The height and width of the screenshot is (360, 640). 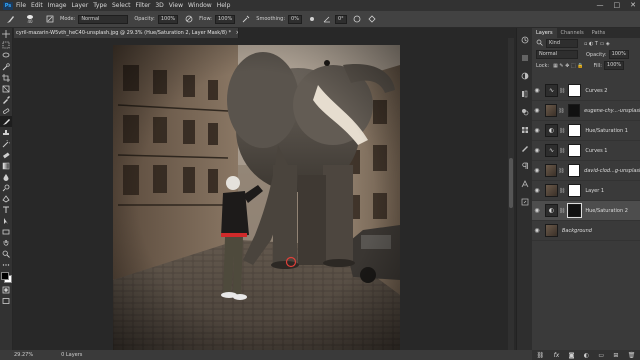 What do you see at coordinates (557, 355) in the screenshot?
I see `fx-icon: fx` at bounding box center [557, 355].